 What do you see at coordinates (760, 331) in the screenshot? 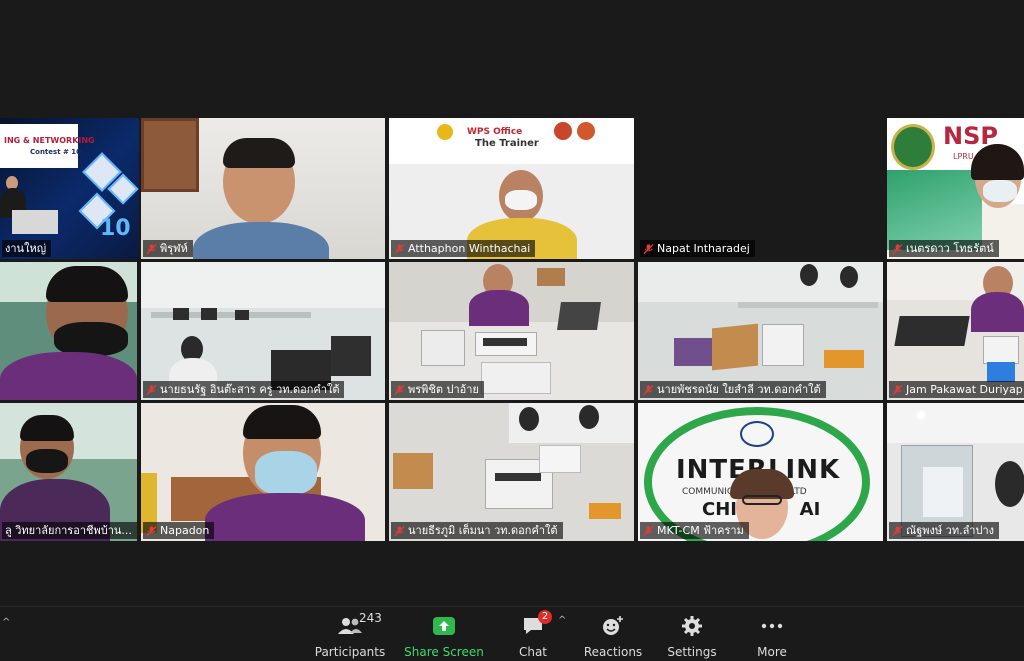
I see `video-tile: นายพัชรดนัย ใยสำลี วท.ดอกคำใต้` at bounding box center [760, 331].